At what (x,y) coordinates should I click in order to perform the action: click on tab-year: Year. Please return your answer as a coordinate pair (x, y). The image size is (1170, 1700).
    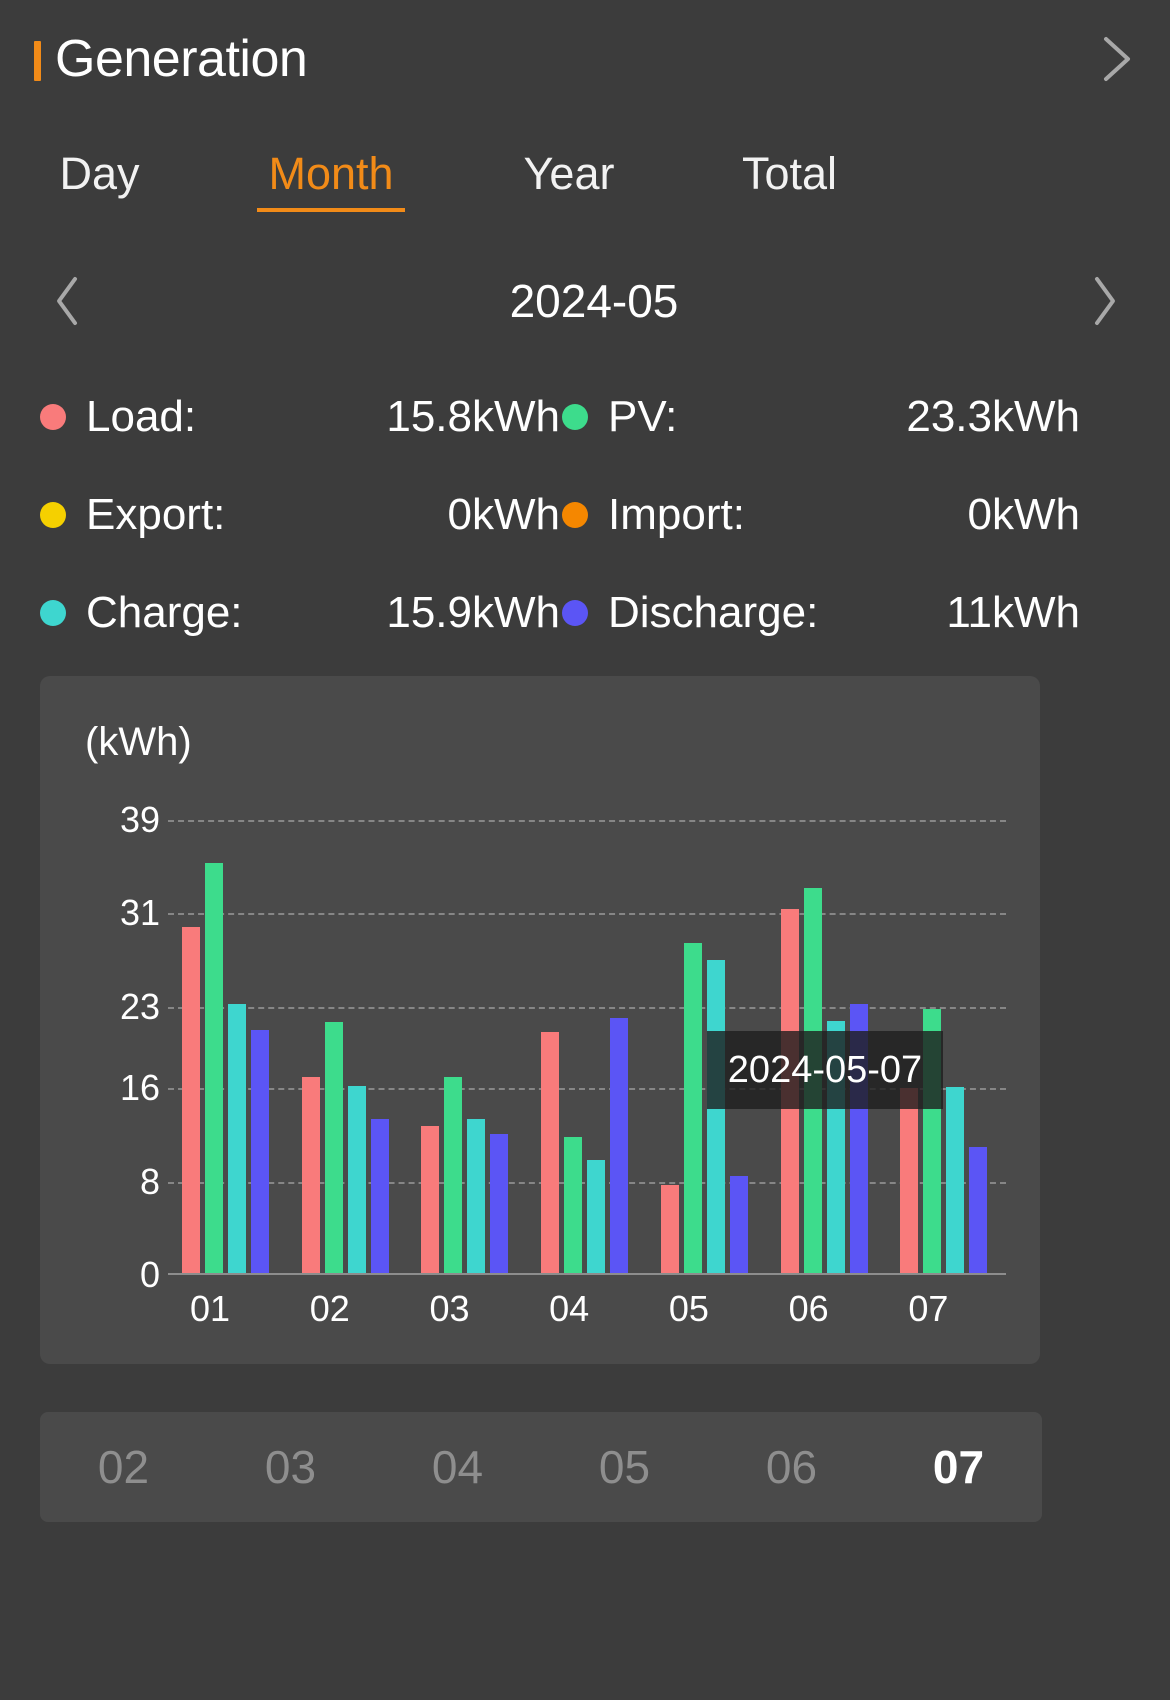
    Looking at the image, I should click on (569, 180).